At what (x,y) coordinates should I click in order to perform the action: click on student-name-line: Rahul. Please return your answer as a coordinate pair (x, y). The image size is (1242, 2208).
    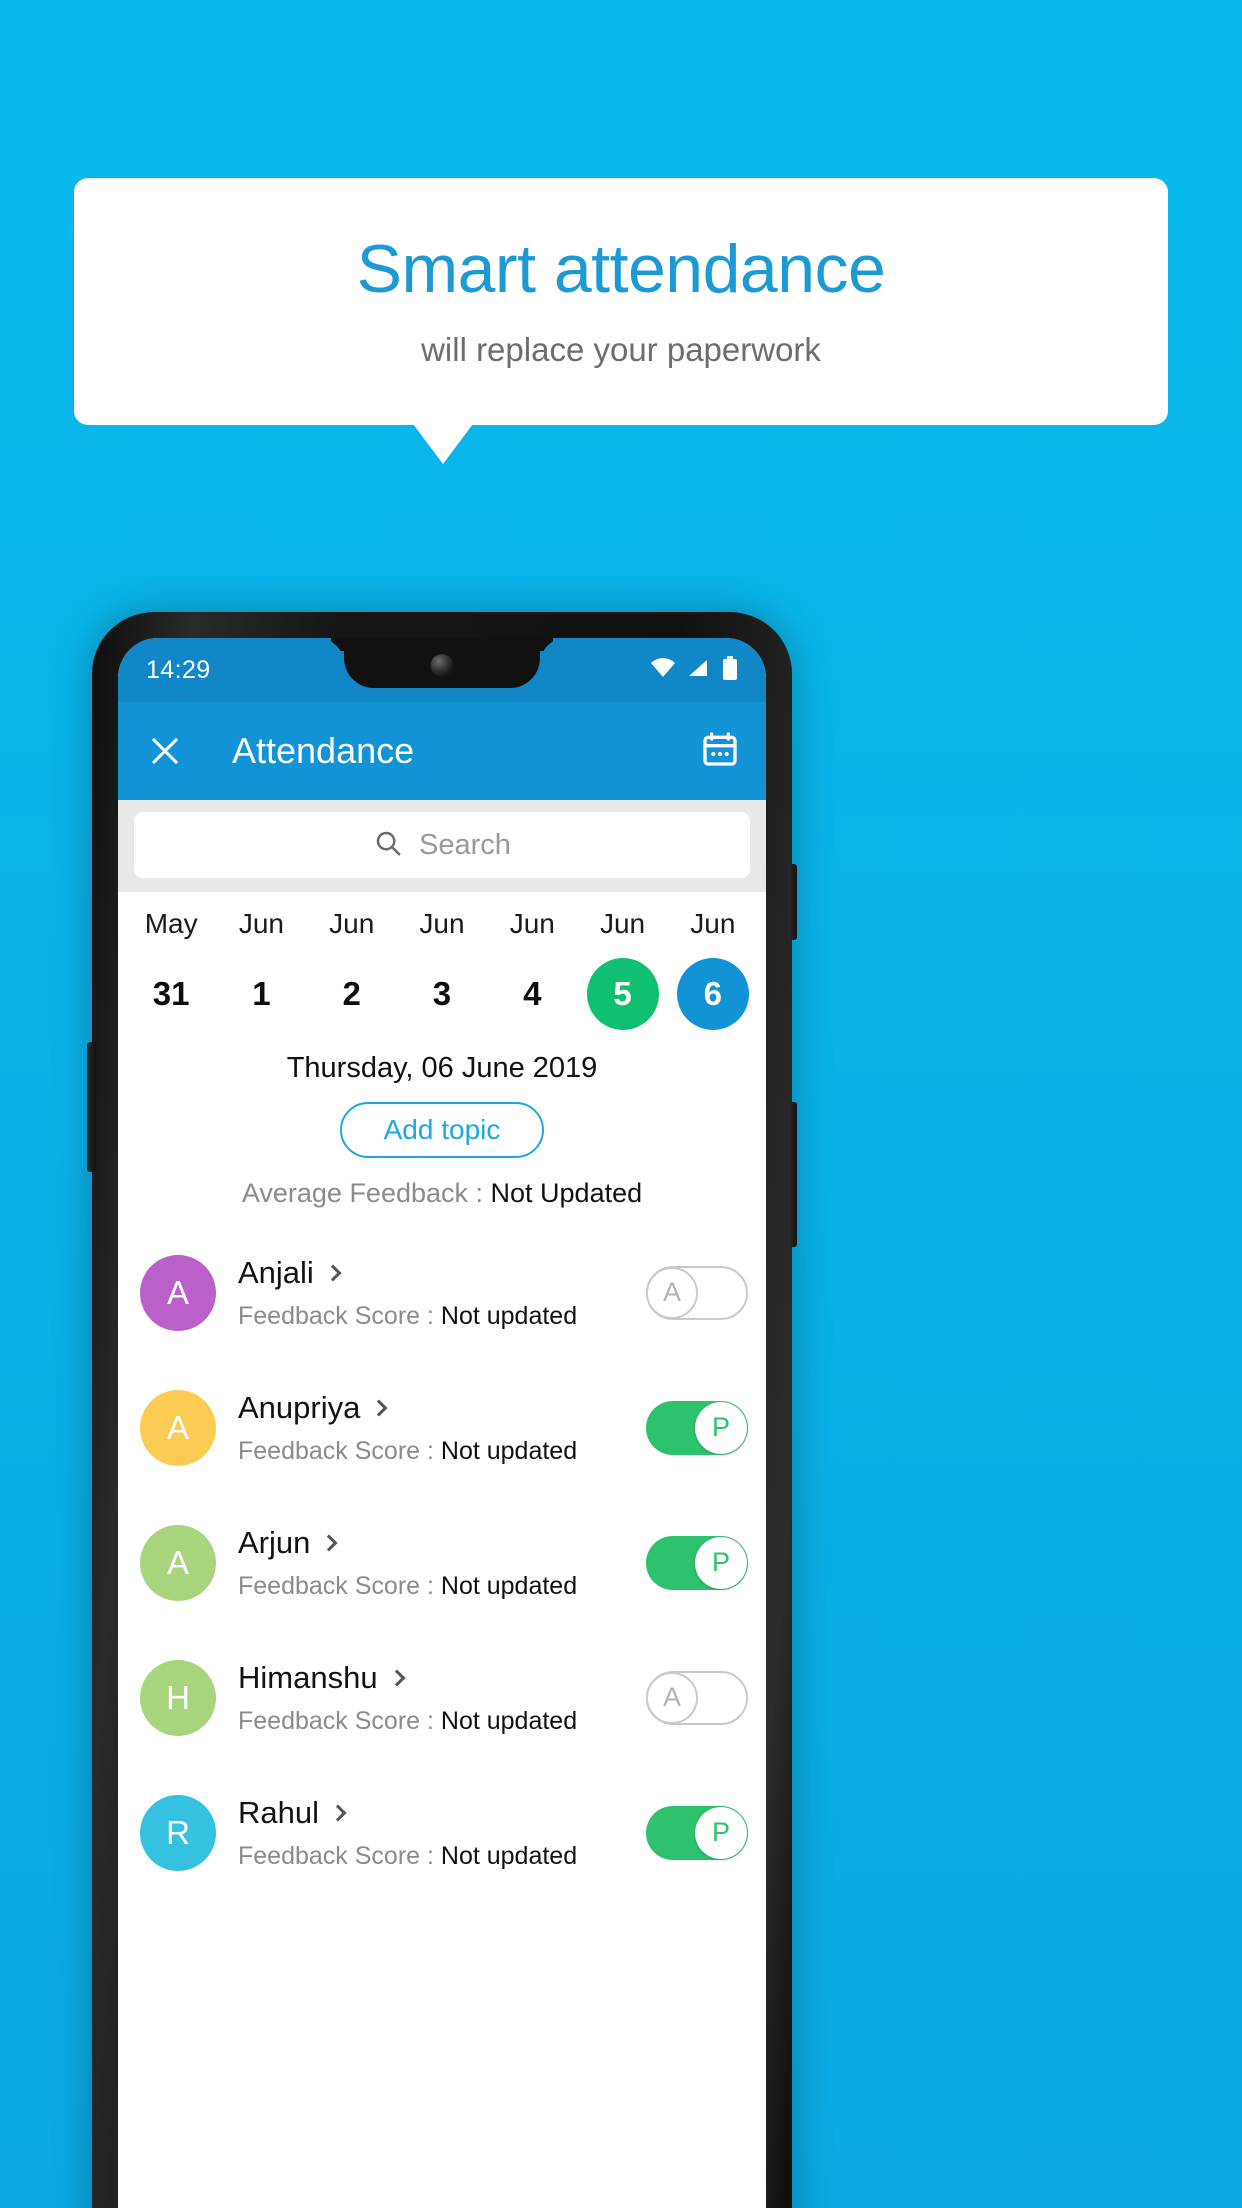
    Looking at the image, I should click on (442, 1813).